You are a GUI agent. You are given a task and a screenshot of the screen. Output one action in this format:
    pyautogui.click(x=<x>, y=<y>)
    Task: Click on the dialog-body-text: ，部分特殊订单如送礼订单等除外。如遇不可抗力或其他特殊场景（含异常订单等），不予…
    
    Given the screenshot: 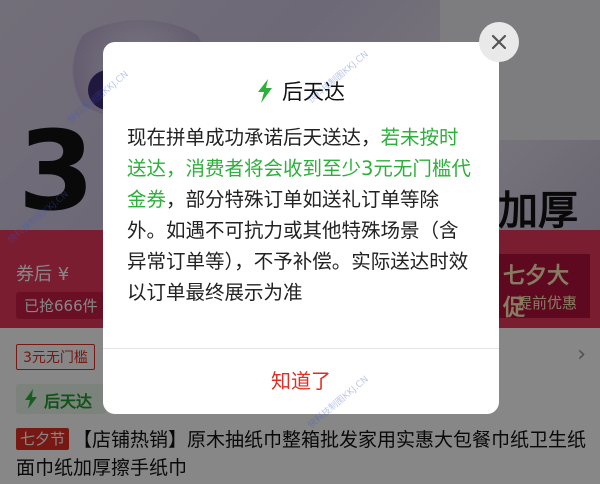 What is the action you would take?
    pyautogui.click(x=298, y=246)
    